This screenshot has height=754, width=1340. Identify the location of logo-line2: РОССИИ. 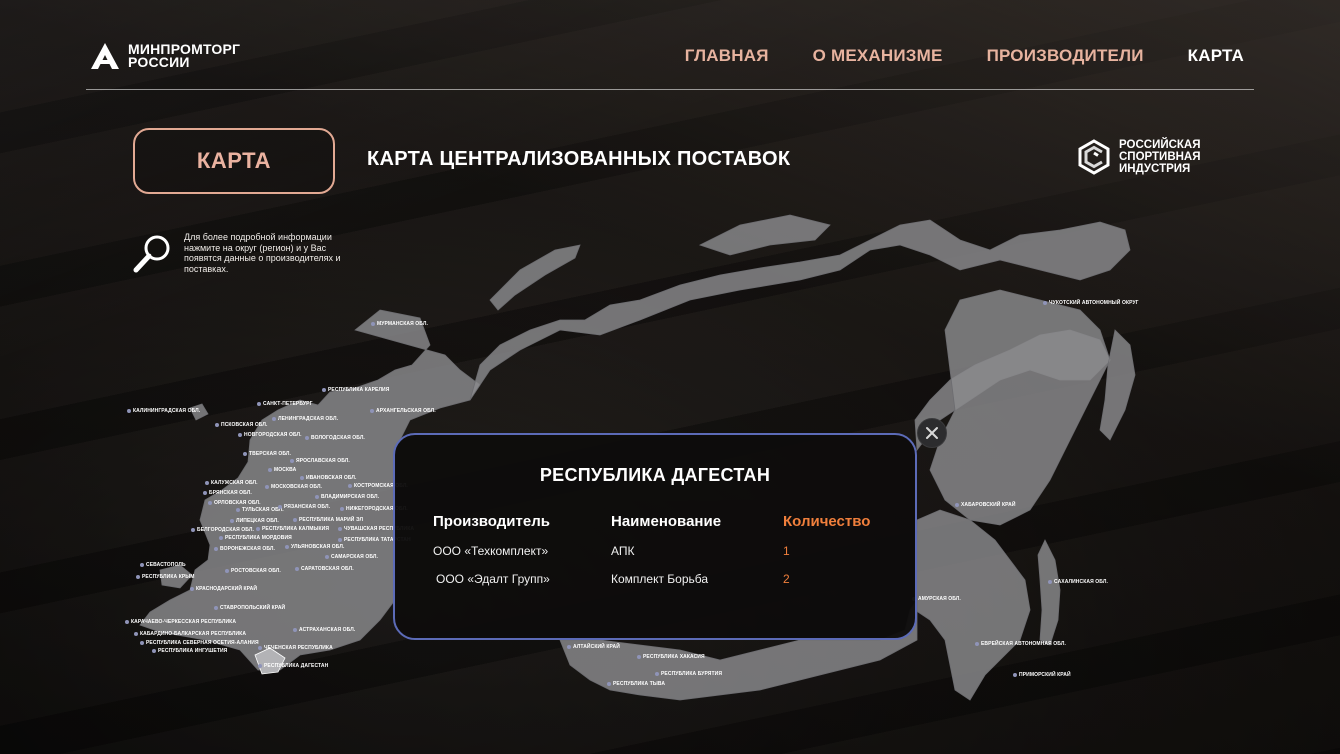
(159, 62).